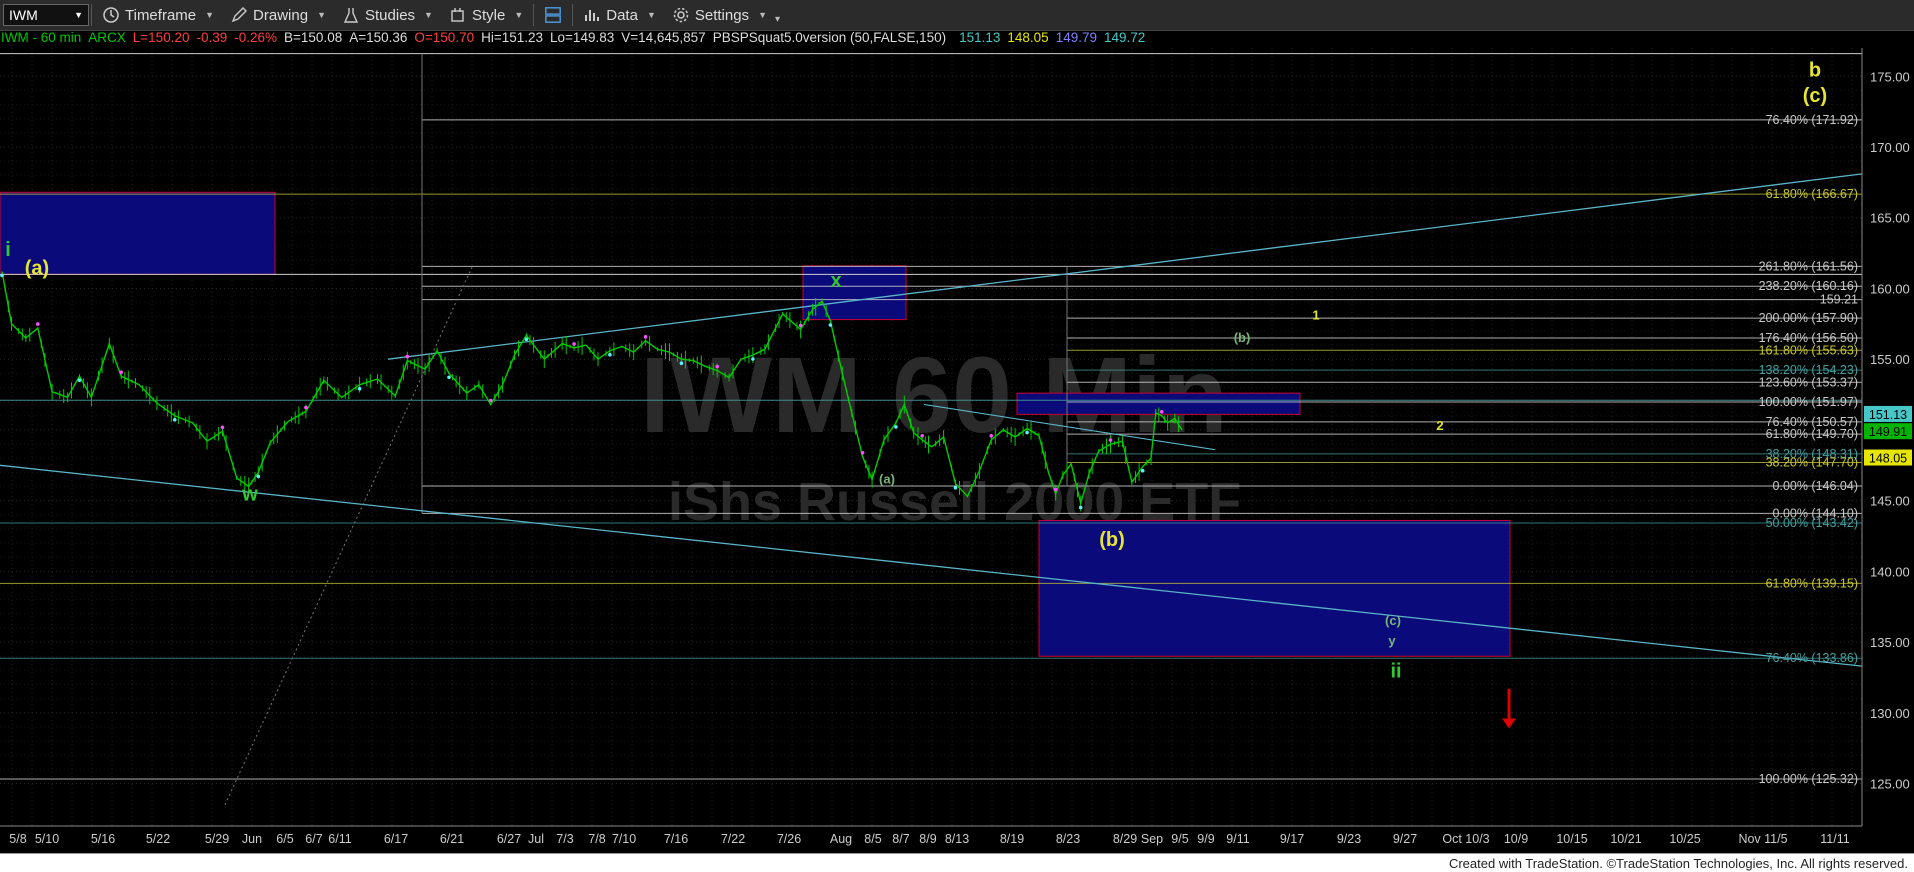 This screenshot has height=872, width=1914. I want to click on fib-label: 161.80% (155.63), so click(1808, 350).